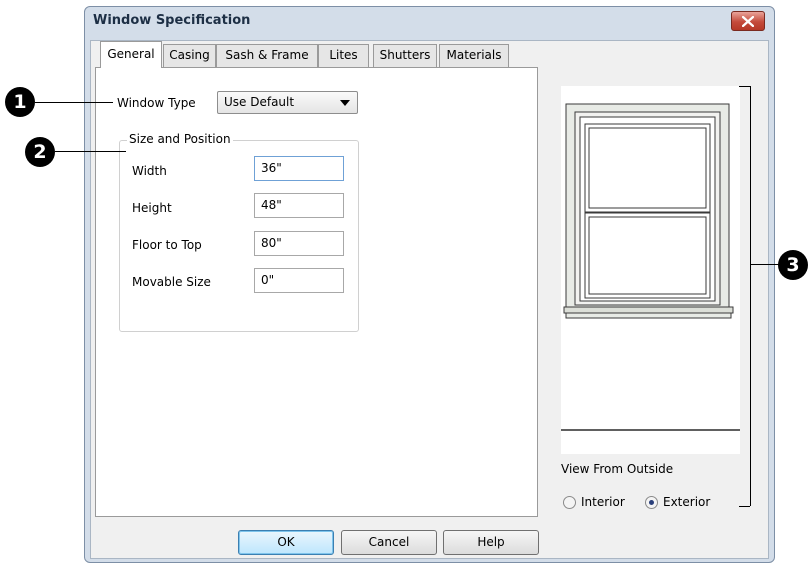  I want to click on callout-3: 3, so click(793, 265).